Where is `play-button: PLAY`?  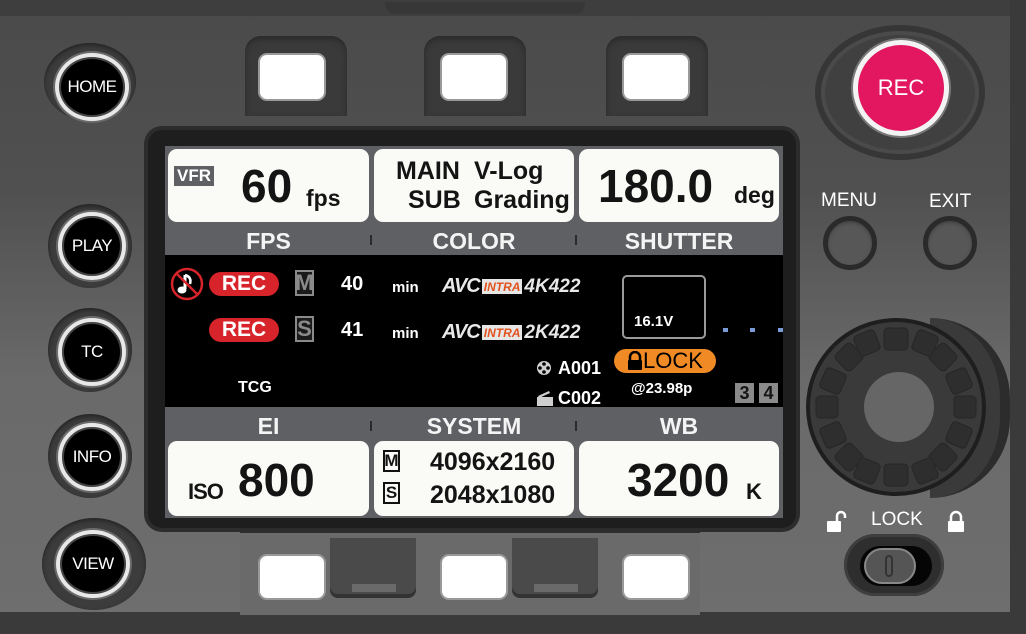 play-button: PLAY is located at coordinates (92, 246).